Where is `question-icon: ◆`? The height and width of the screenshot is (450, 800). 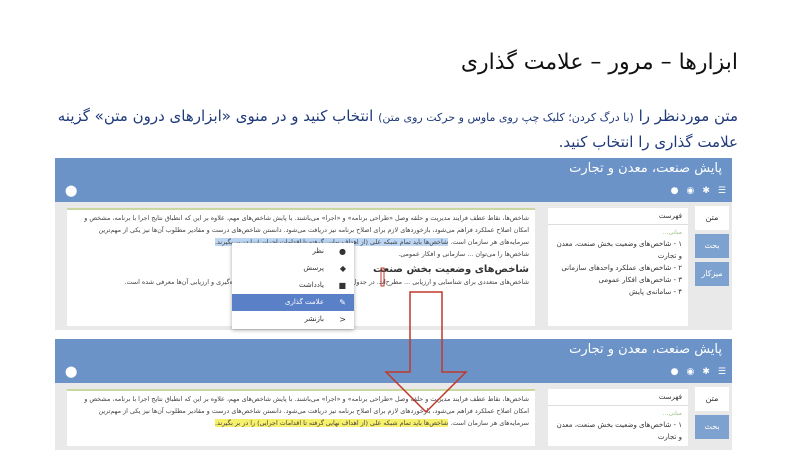
question-icon: ◆ is located at coordinates (342, 268).